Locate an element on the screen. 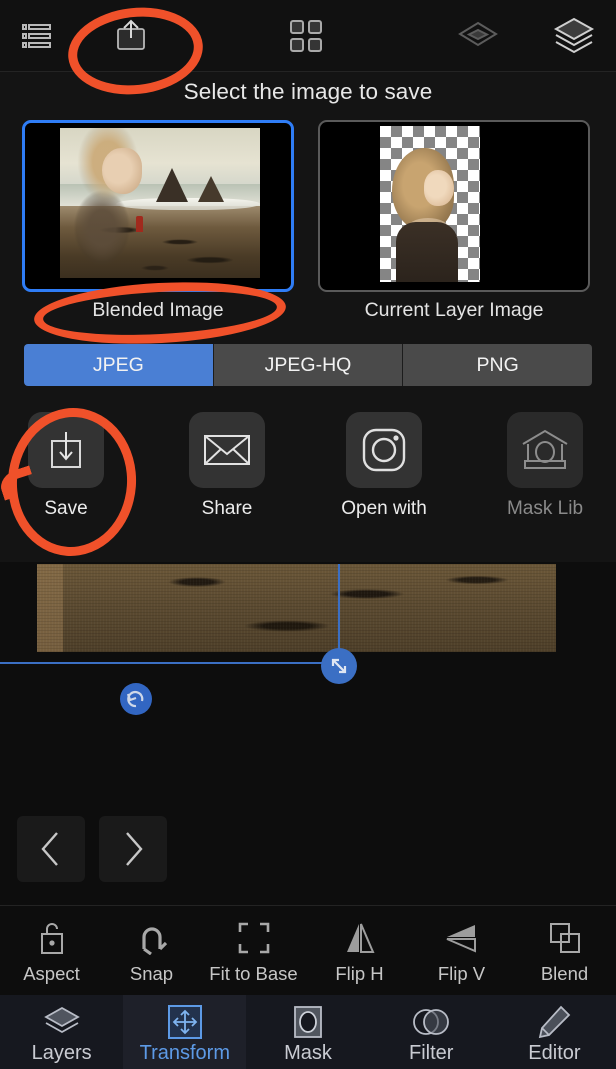 The image size is (616, 1069). share-button: Share is located at coordinates (227, 466).